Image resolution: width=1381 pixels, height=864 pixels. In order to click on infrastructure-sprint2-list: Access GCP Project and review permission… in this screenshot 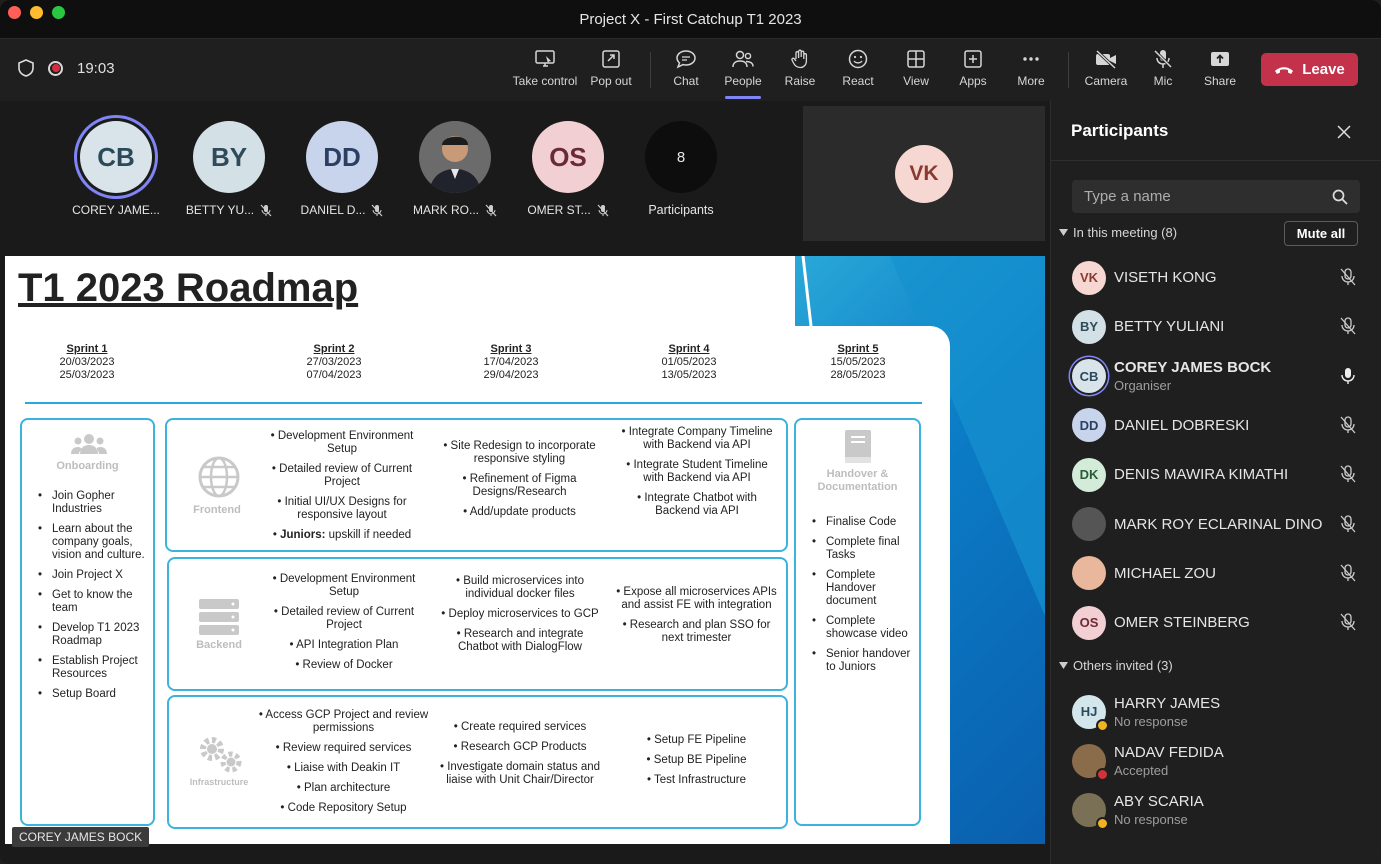, I will do `click(343, 765)`.